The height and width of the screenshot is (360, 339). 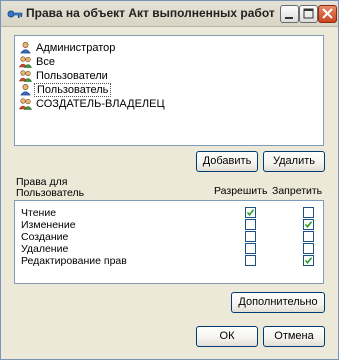 I want to click on principal-name: Все, so click(x=45, y=62).